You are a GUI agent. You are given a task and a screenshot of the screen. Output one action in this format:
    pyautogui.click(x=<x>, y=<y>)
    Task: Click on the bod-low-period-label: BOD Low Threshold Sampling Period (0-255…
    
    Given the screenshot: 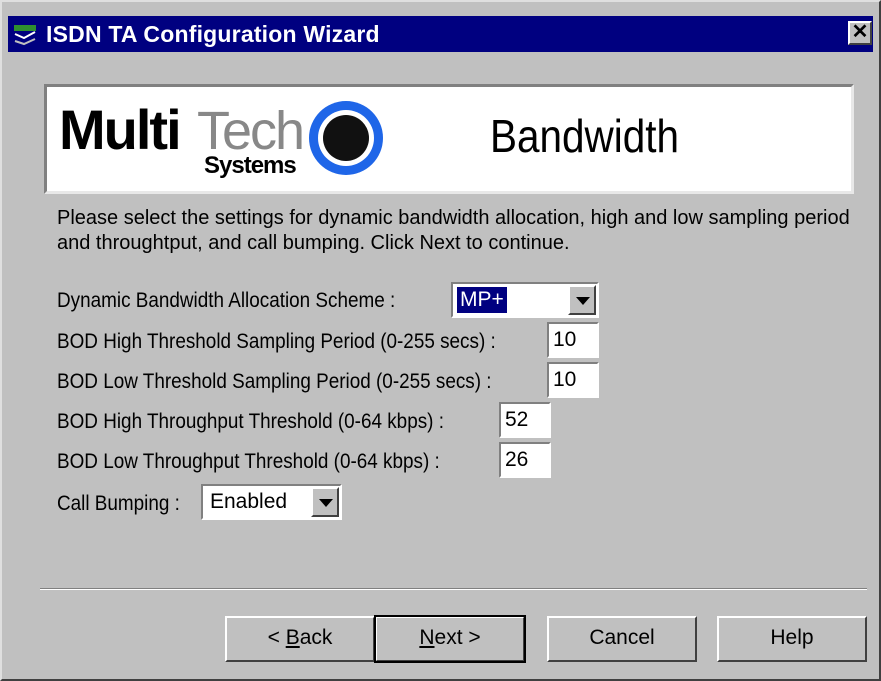 What is the action you would take?
    pyautogui.click(x=274, y=381)
    